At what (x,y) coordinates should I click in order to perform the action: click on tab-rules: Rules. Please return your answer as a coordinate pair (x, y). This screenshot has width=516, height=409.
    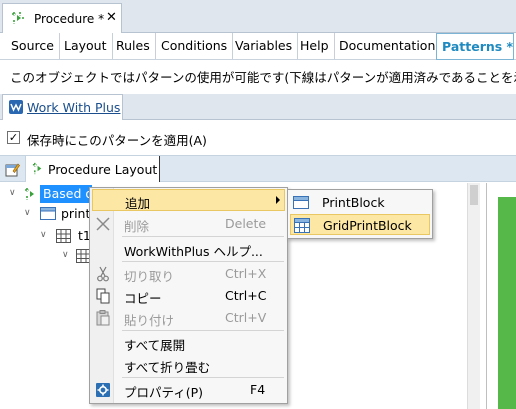
    Looking at the image, I should click on (133, 46).